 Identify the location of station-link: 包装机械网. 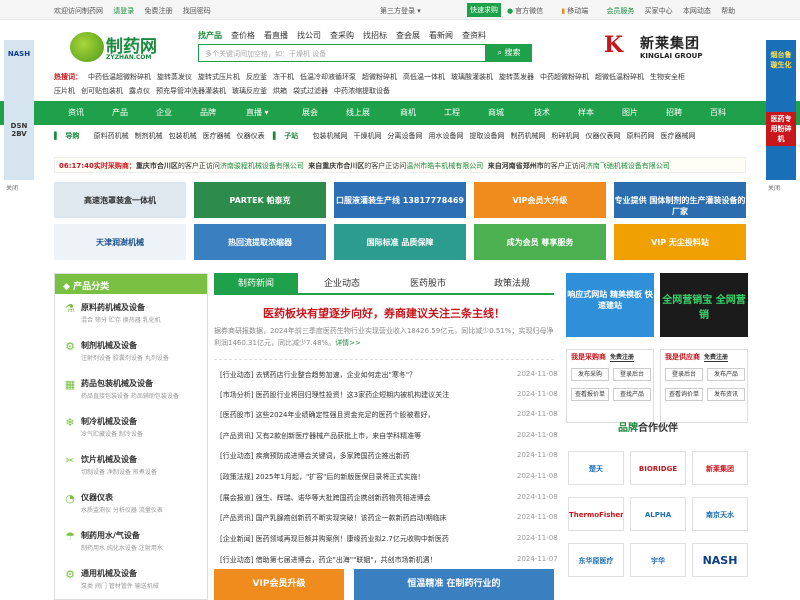
(329, 136).